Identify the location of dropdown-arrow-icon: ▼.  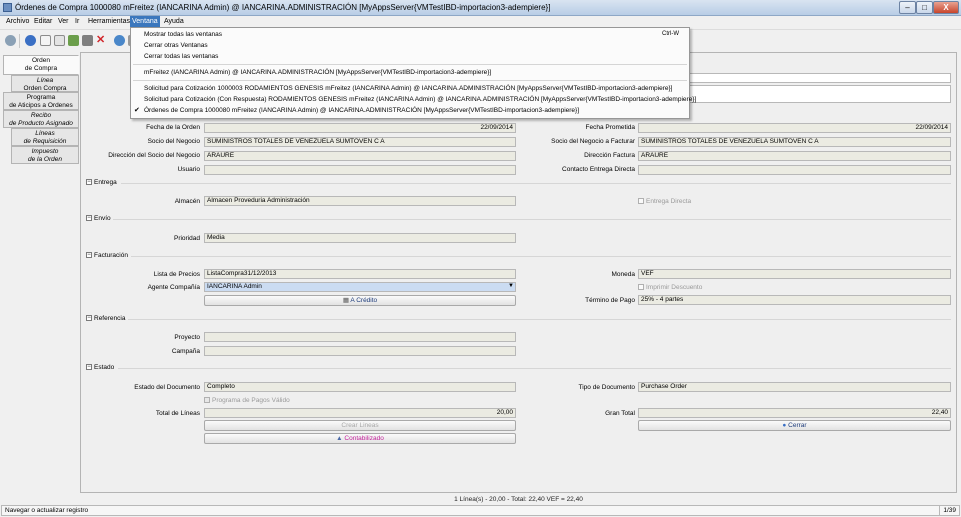
(511, 286).